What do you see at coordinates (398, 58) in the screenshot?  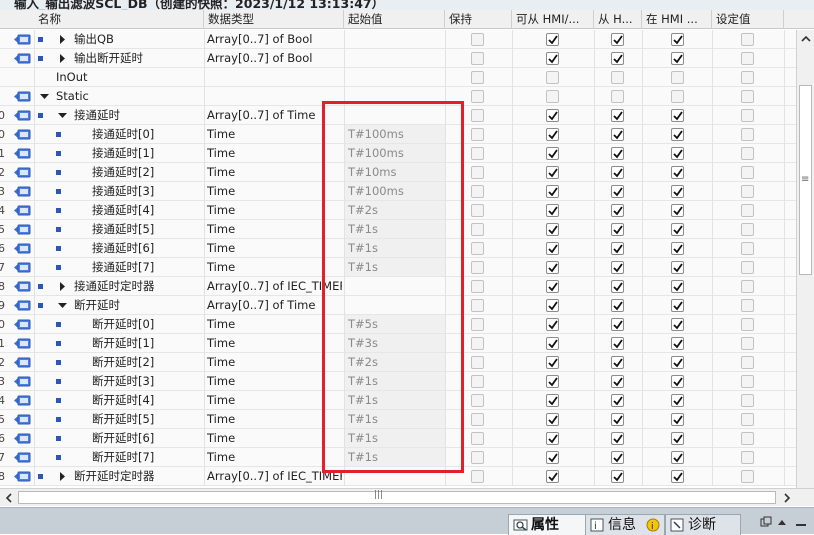 I see `table-row: 输出断开延时 Array[0..7] of Bool` at bounding box center [398, 58].